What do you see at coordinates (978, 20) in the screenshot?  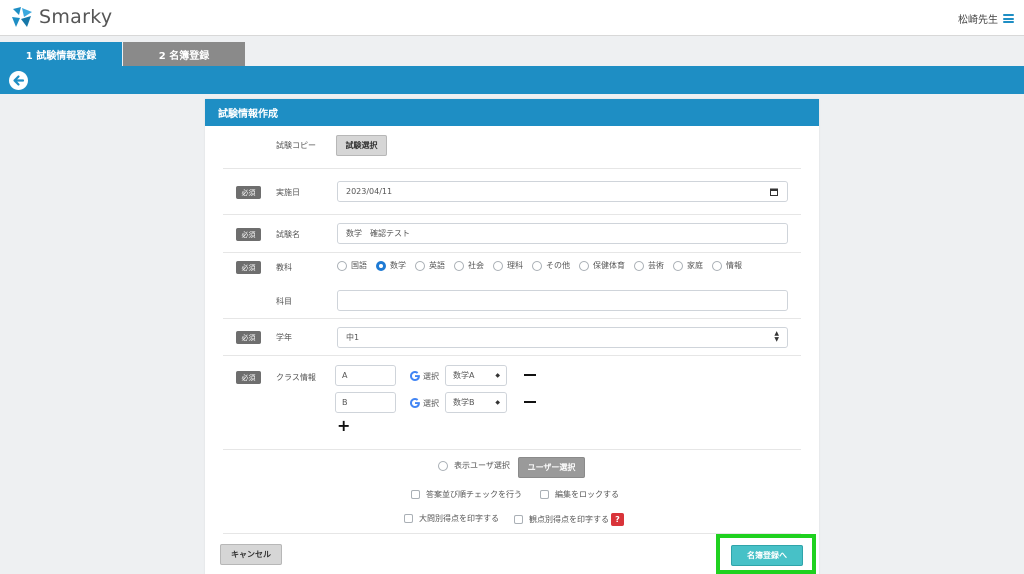 I see `user-name: 松崎先生` at bounding box center [978, 20].